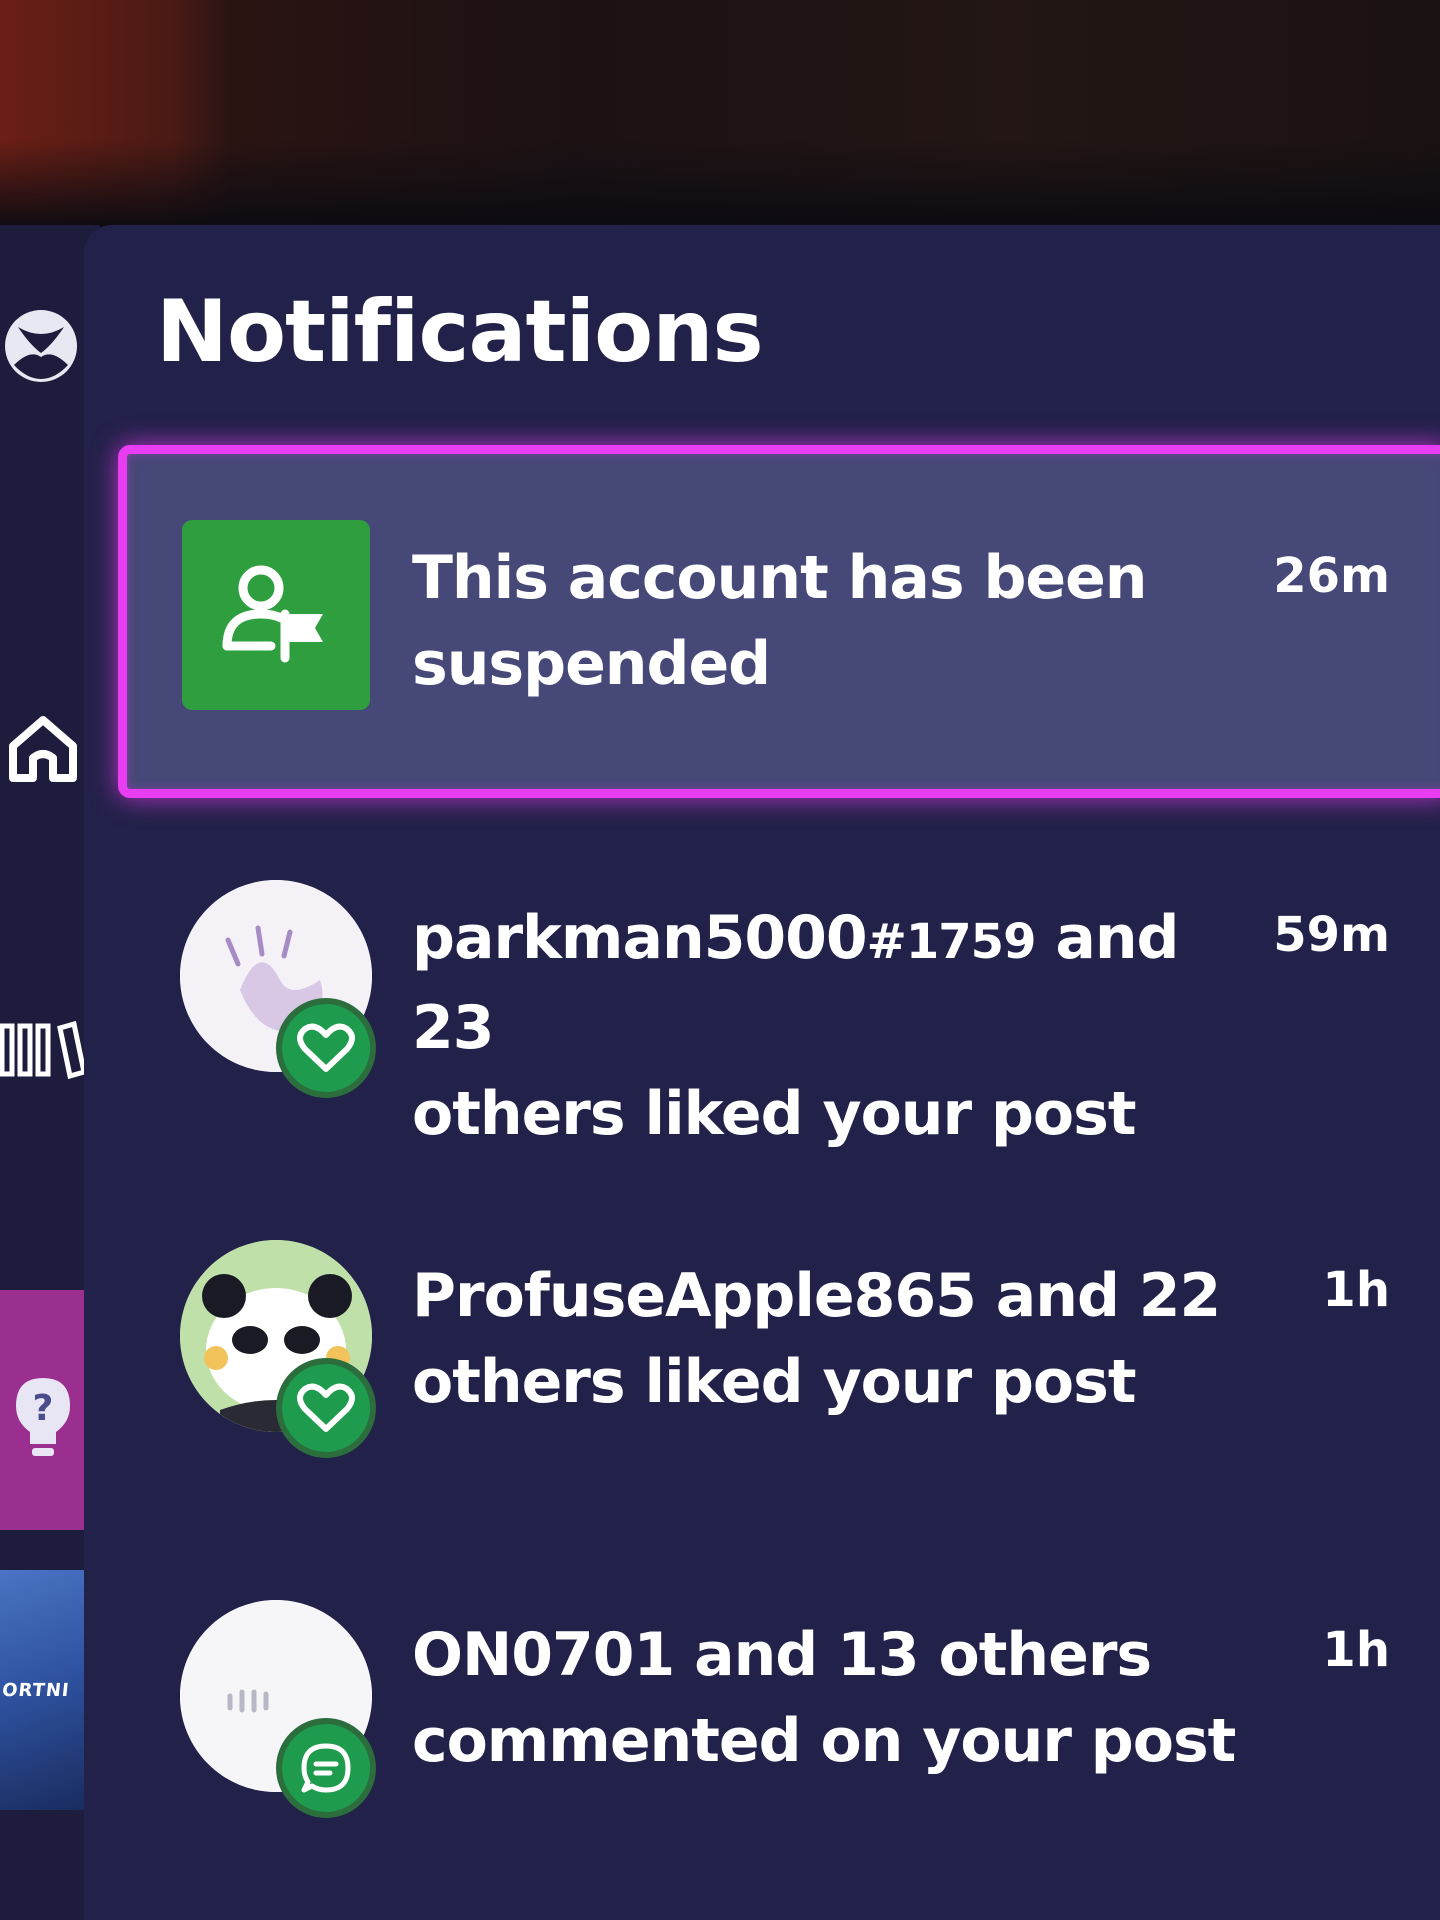  I want to click on notification-text: This account has been suspended, so click(827, 621).